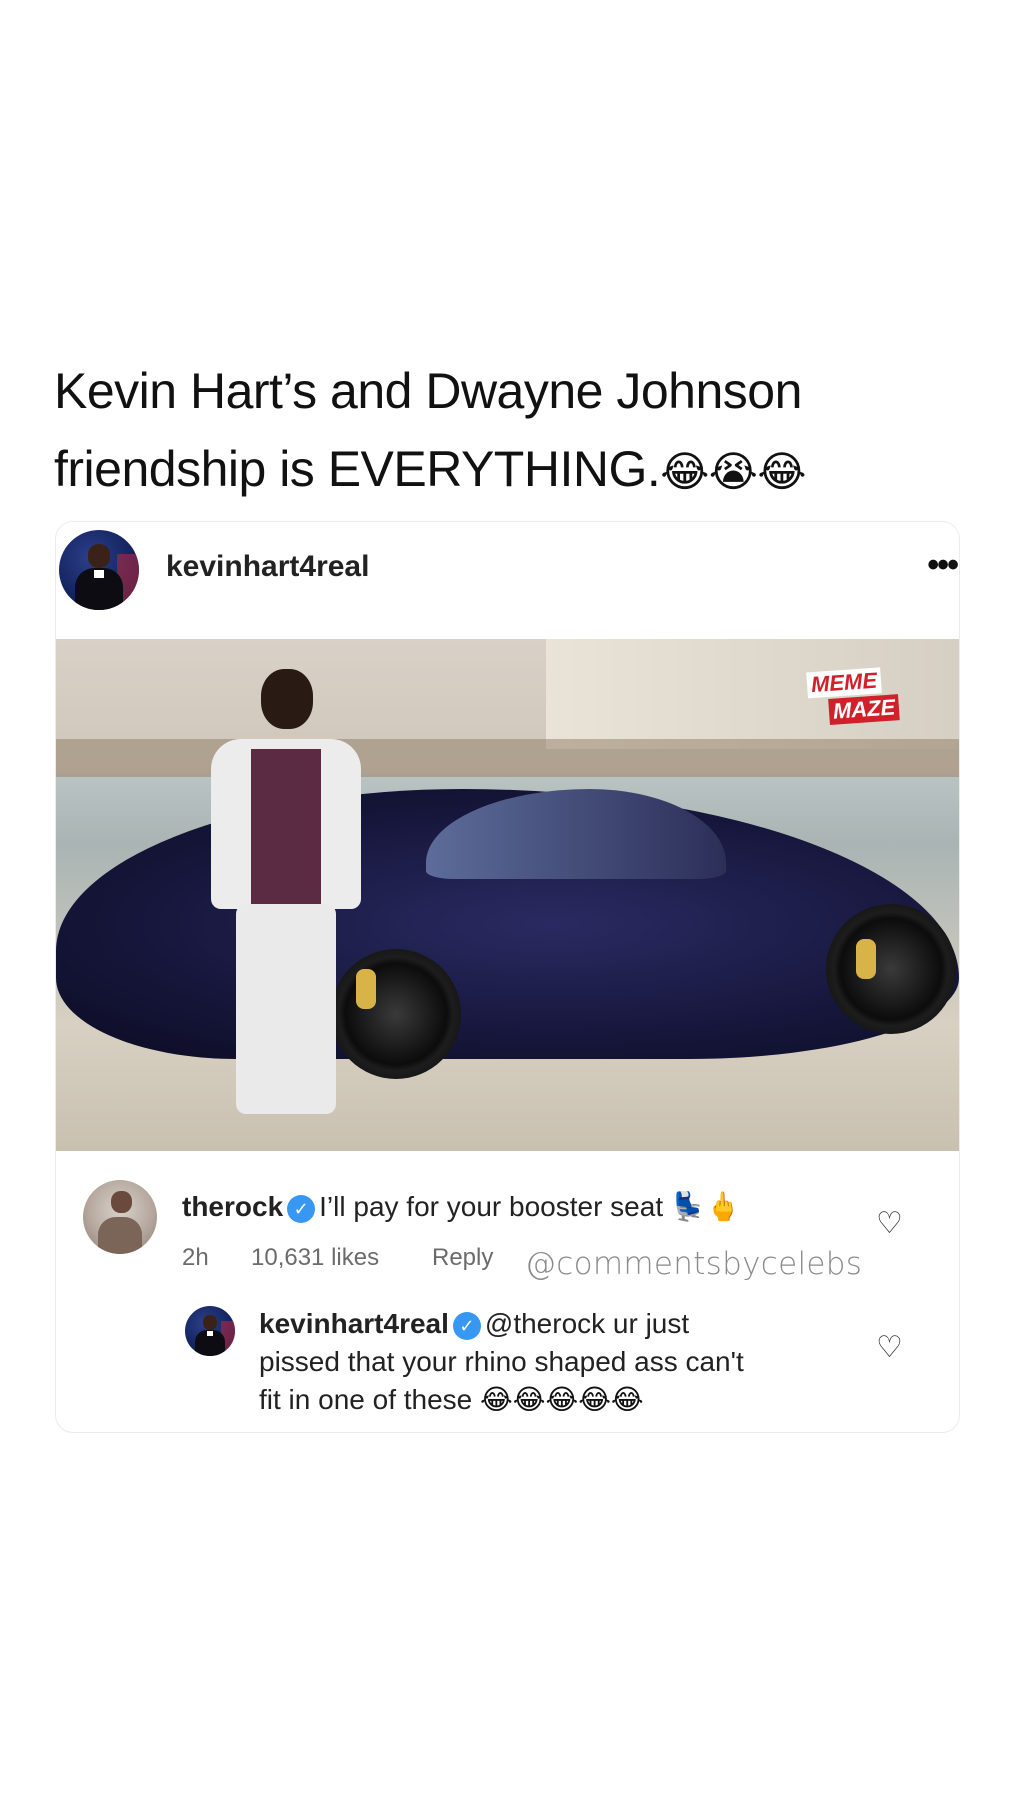  I want to click on meme-maze-watermark: MEME MAZE, so click(857, 696).